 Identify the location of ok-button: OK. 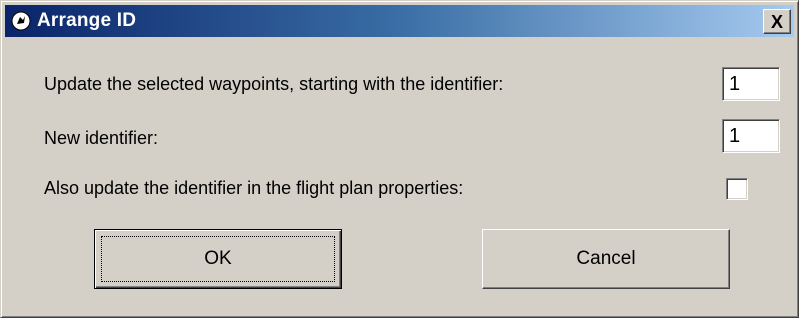
(218, 259).